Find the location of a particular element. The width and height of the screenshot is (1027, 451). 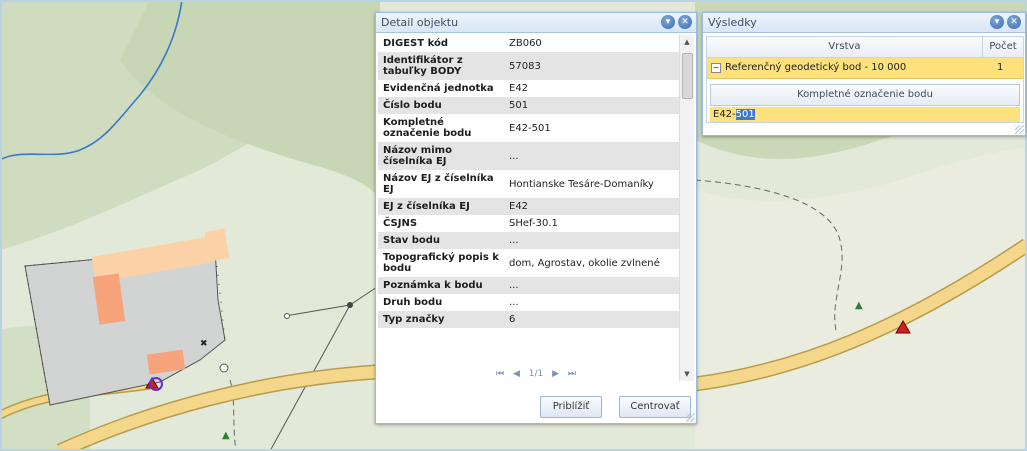

results-grid-header: Vrstva Počet is located at coordinates (865, 47).